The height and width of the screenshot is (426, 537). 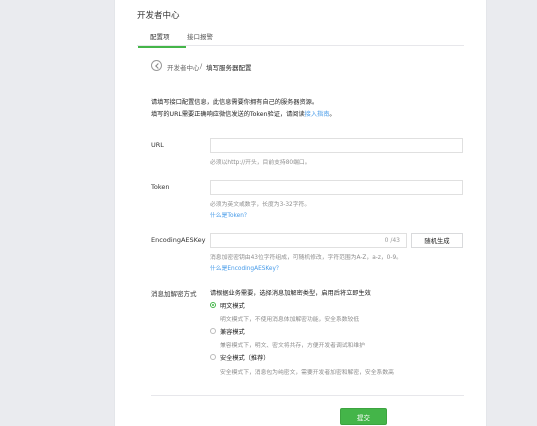 I want to click on encryption-description: 请根据业务需要，选择消息加解密类型，启用后将立即生效, so click(x=290, y=293).